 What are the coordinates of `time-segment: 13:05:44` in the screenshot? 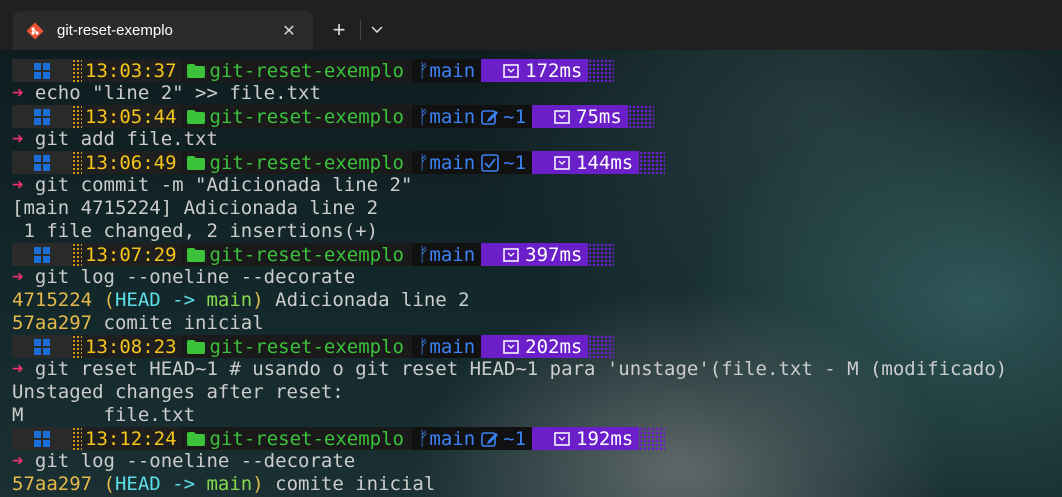 It's located at (126, 116).